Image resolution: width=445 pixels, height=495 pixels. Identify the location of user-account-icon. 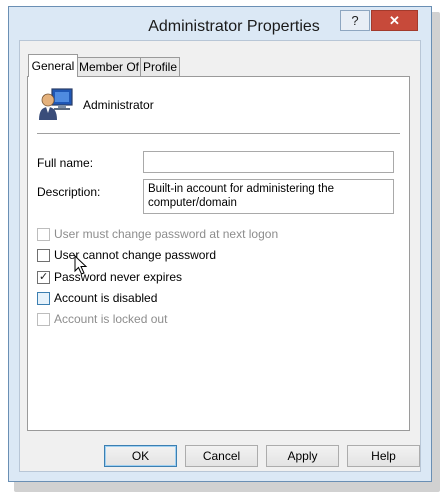
(56, 104).